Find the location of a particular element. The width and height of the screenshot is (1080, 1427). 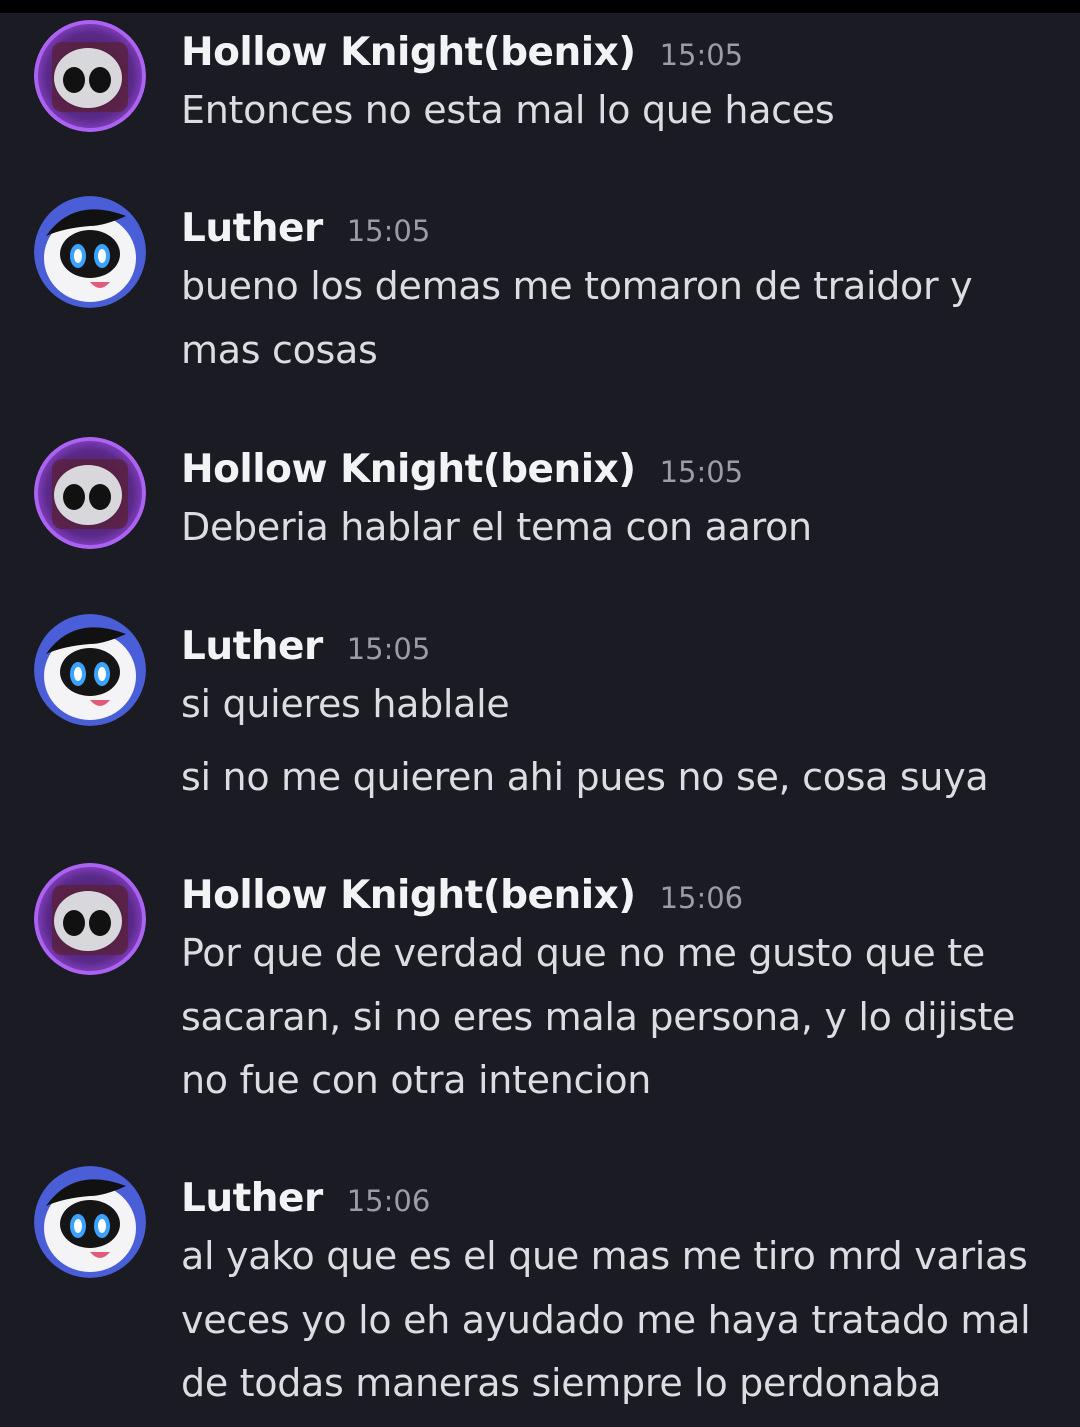

message-text: Entonces no esta mal lo que haces is located at coordinates (508, 110).